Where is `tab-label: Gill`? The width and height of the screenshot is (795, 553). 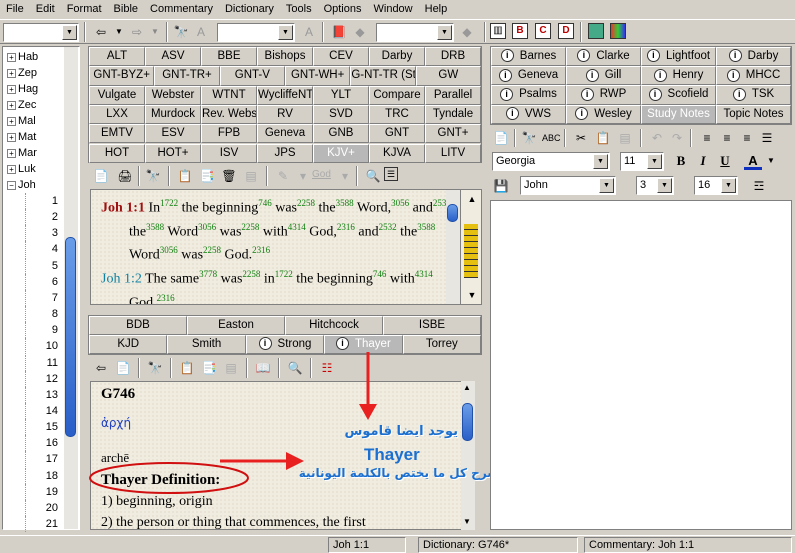
tab-label: Gill is located at coordinates (613, 75).